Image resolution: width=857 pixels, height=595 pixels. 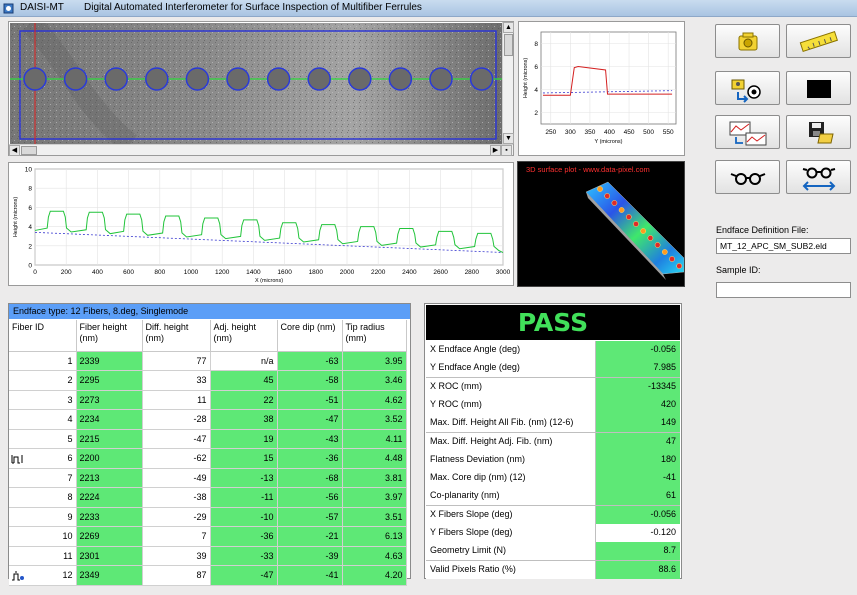 What do you see at coordinates (208, 400) in the screenshot?
I see `table-row: 3 2273 11 22 -51 4.62` at bounding box center [208, 400].